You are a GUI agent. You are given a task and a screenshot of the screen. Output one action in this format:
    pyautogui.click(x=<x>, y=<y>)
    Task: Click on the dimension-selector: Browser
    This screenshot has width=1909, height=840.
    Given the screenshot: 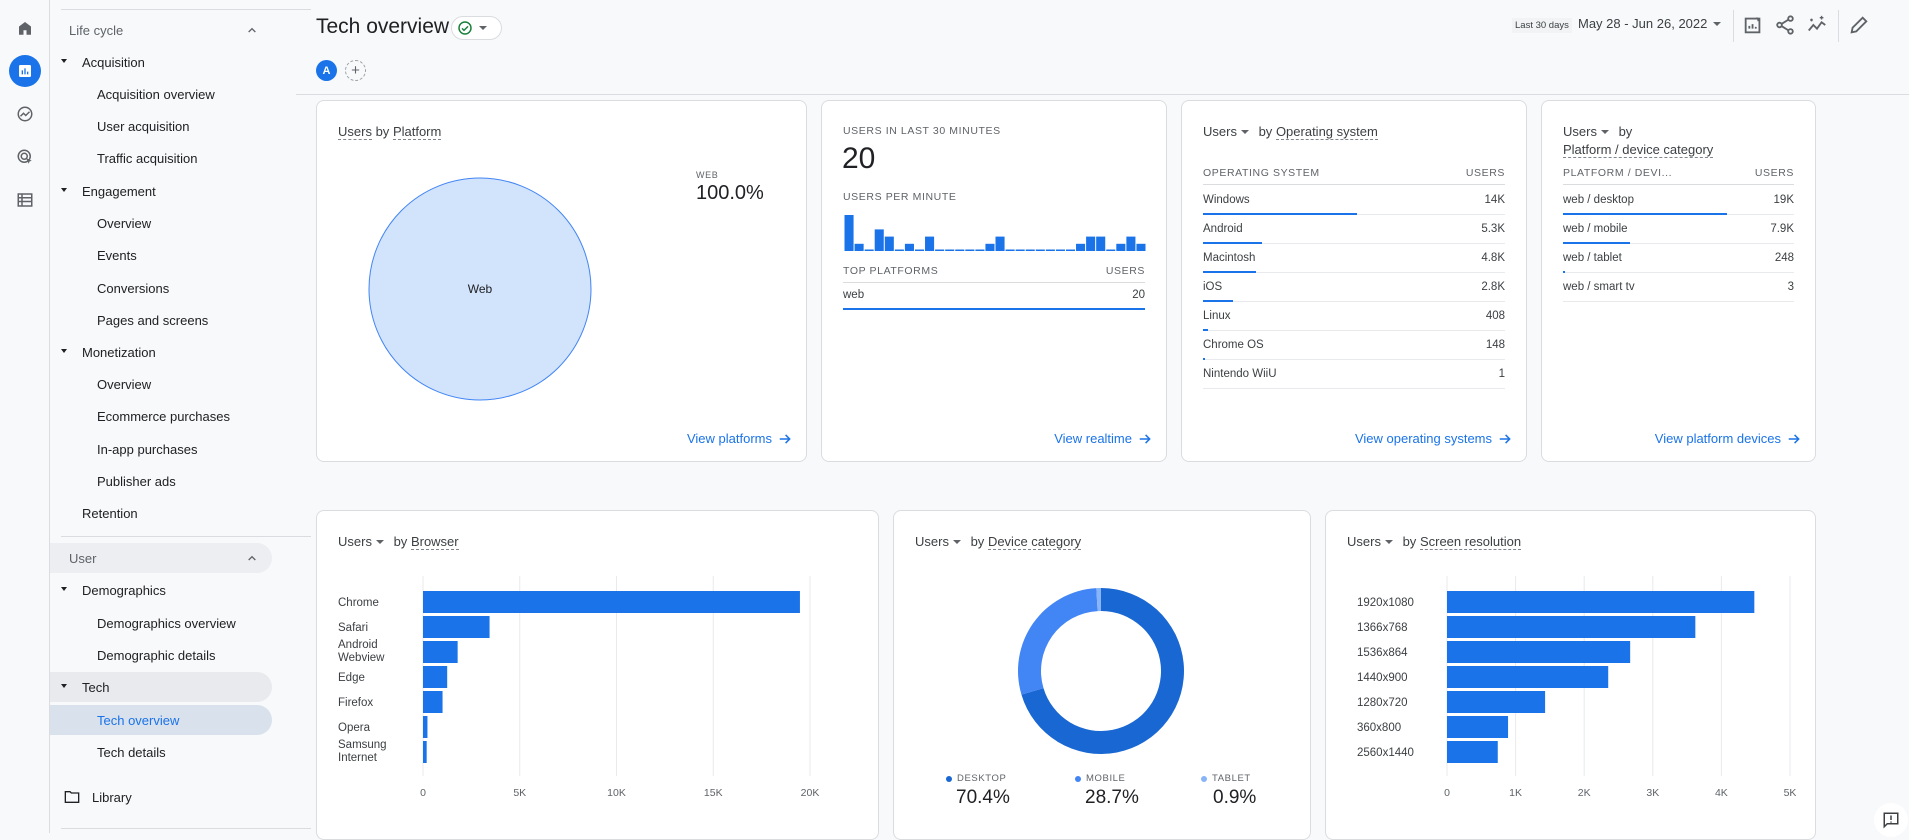 What is the action you would take?
    pyautogui.click(x=434, y=542)
    